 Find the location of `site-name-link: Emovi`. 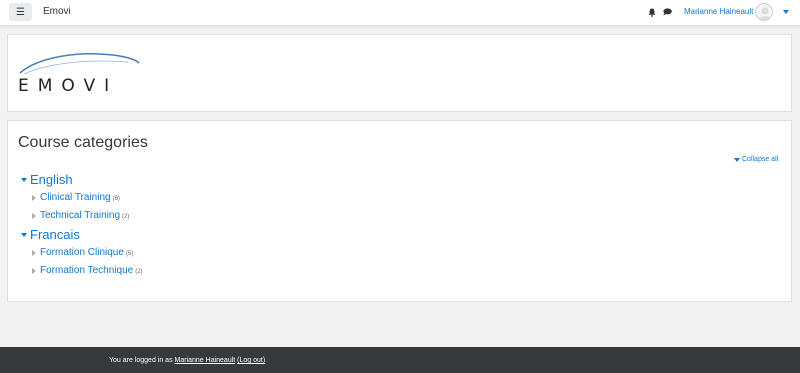

site-name-link: Emovi is located at coordinates (57, 11).